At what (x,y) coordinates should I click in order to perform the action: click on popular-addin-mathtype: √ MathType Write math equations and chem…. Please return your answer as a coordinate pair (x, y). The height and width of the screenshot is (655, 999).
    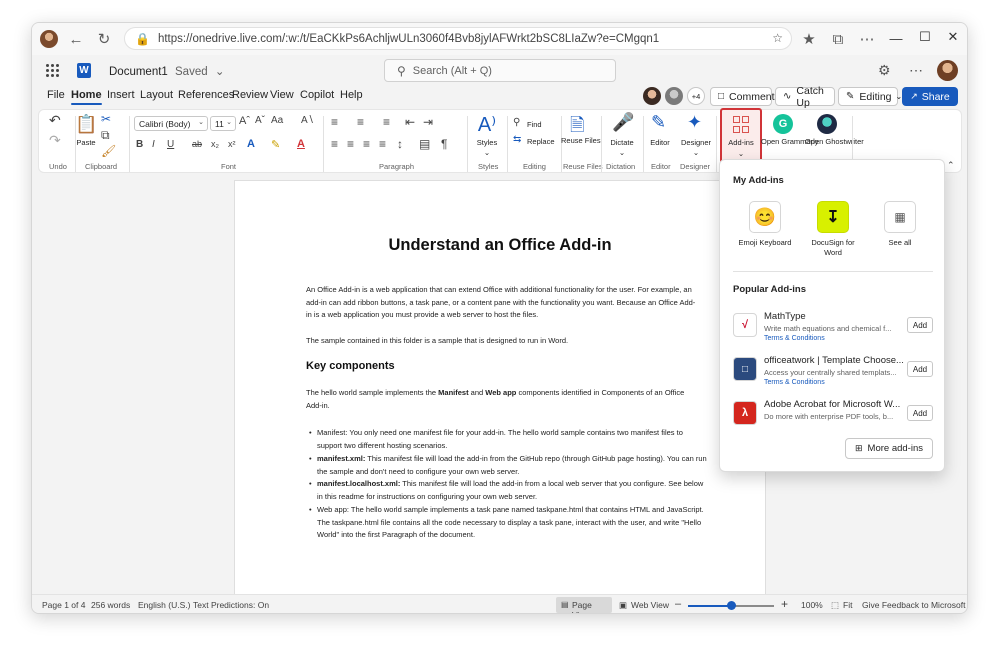
    Looking at the image, I should click on (833, 331).